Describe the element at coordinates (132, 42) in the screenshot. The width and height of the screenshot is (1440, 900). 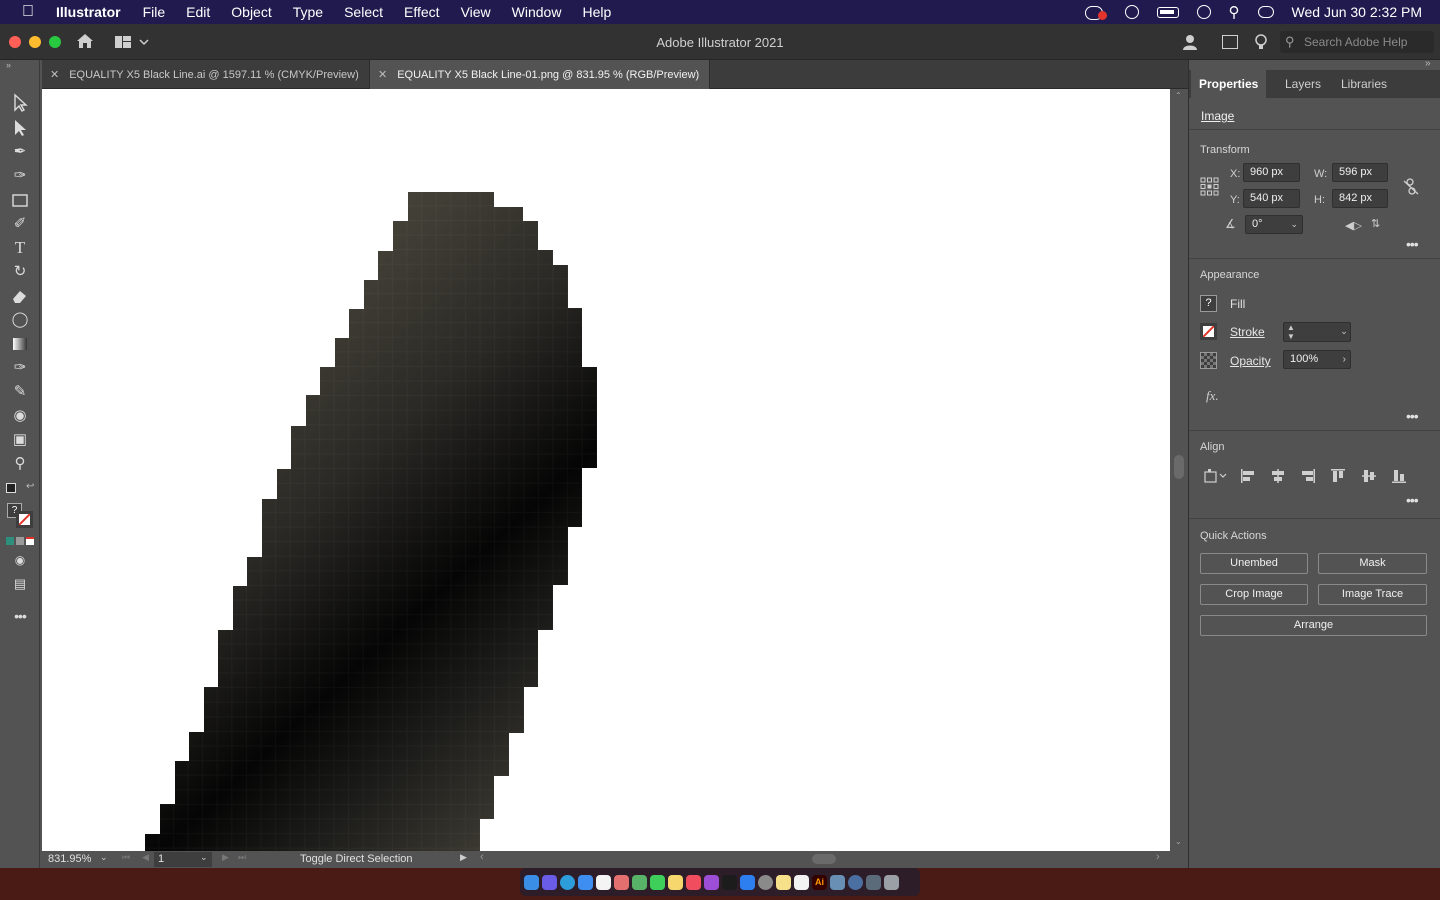
I see `workspace-switcher-icon` at that location.